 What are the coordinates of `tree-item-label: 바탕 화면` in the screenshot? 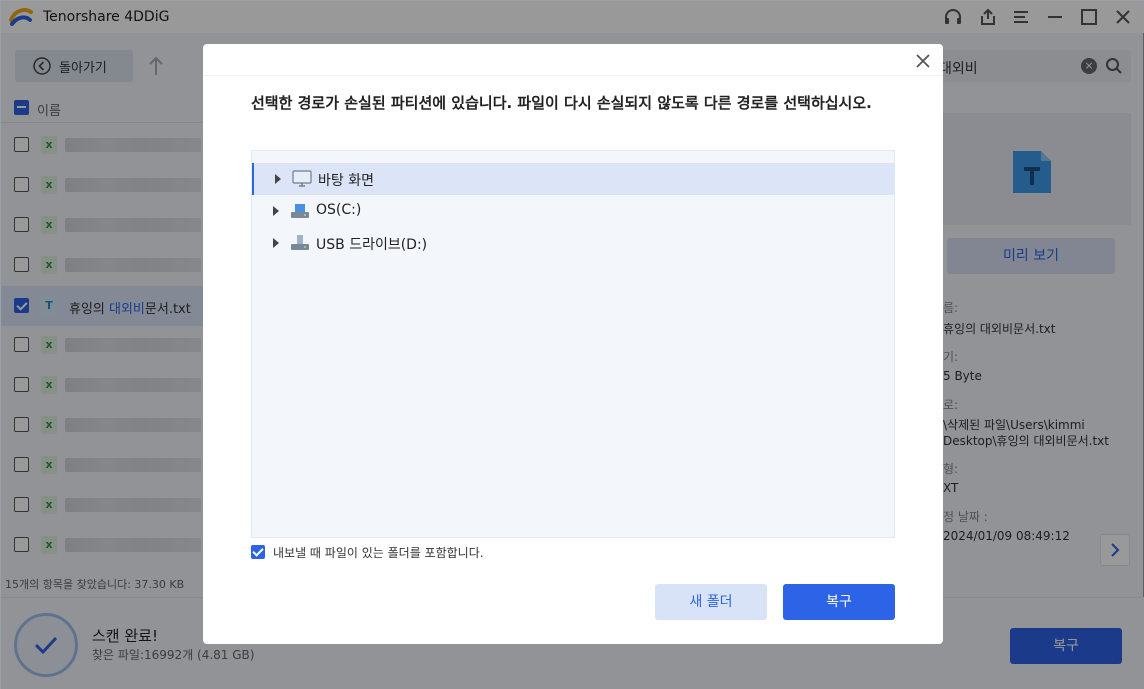 It's located at (346, 181).